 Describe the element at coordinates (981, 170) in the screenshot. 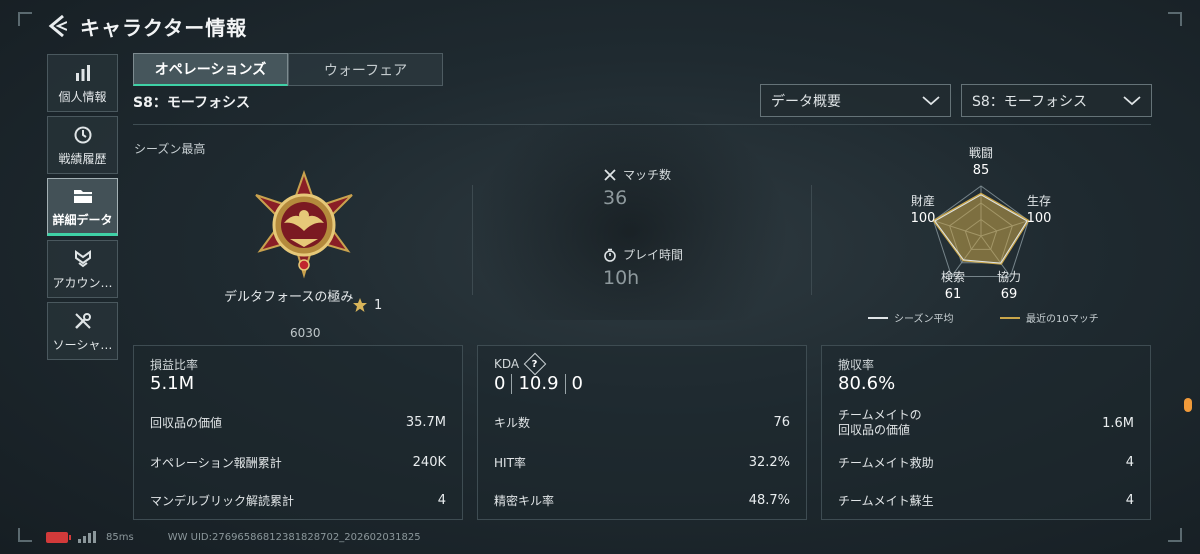

I see `radar-value-combat: 85` at that location.